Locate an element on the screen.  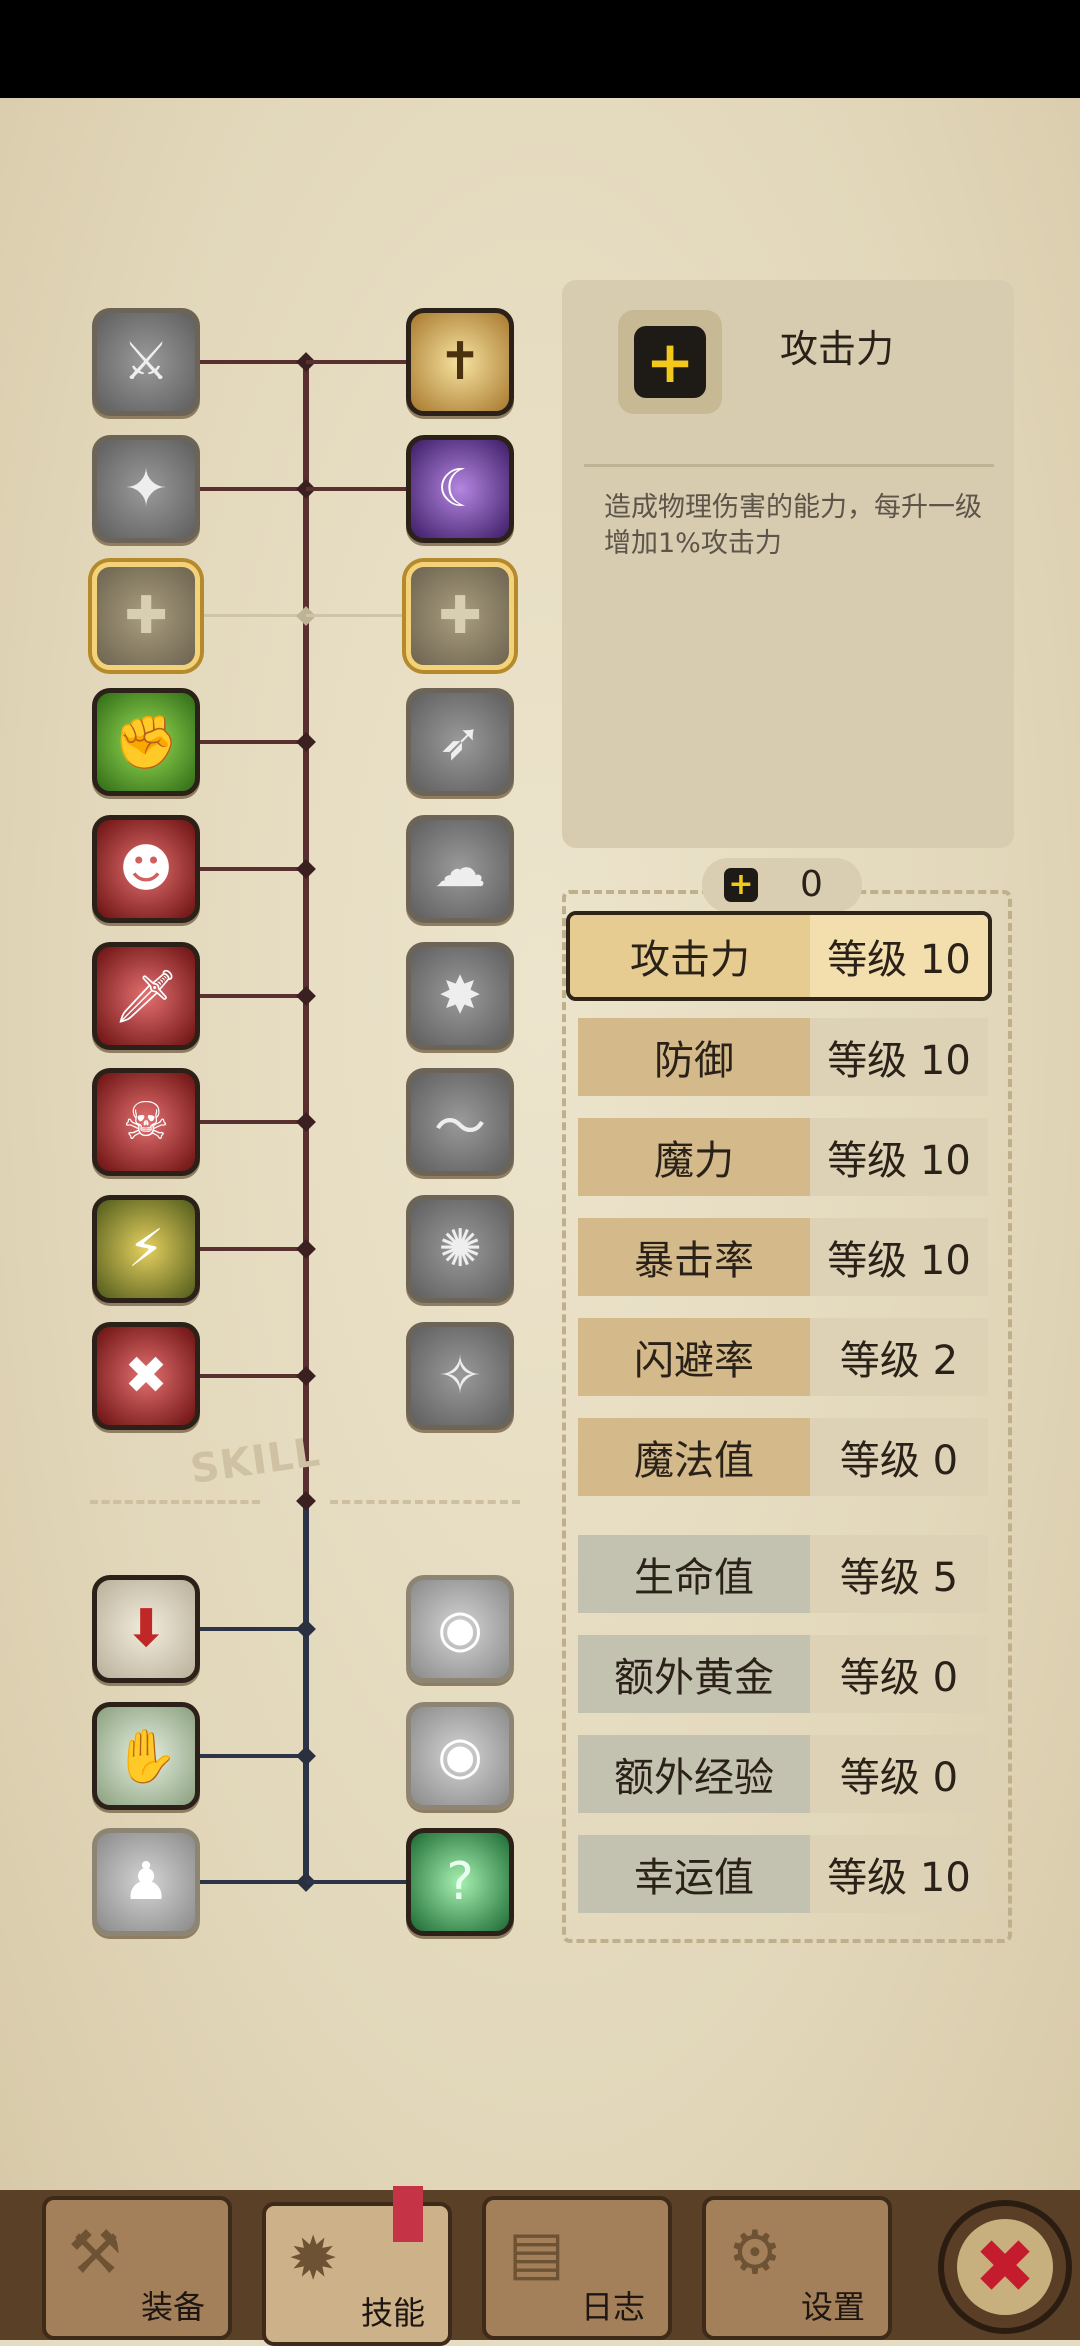
stat-name: 生命值 is located at coordinates (694, 1574).